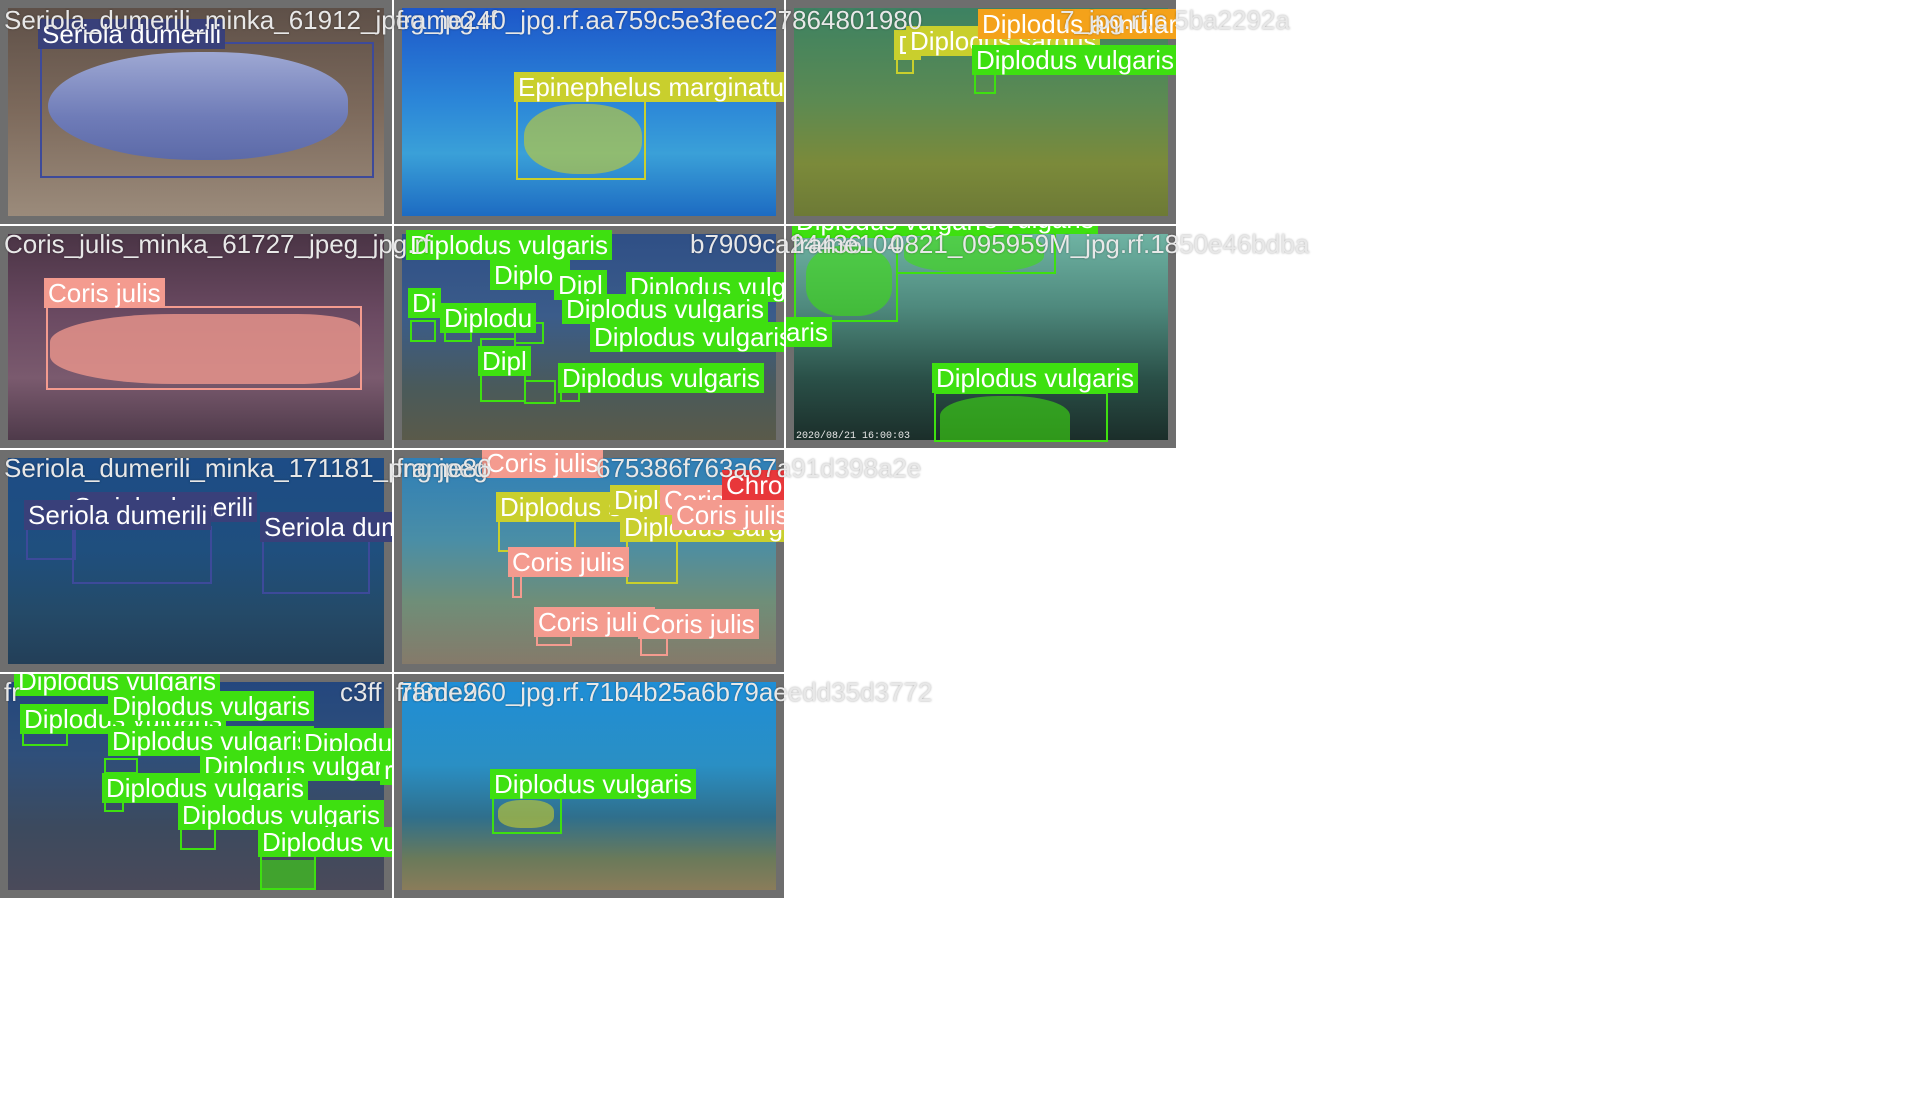 The height and width of the screenshot is (1100, 1920). I want to click on filename-7: 0821_095959M_jpg.rf.1850e46bdba, so click(1100, 244).